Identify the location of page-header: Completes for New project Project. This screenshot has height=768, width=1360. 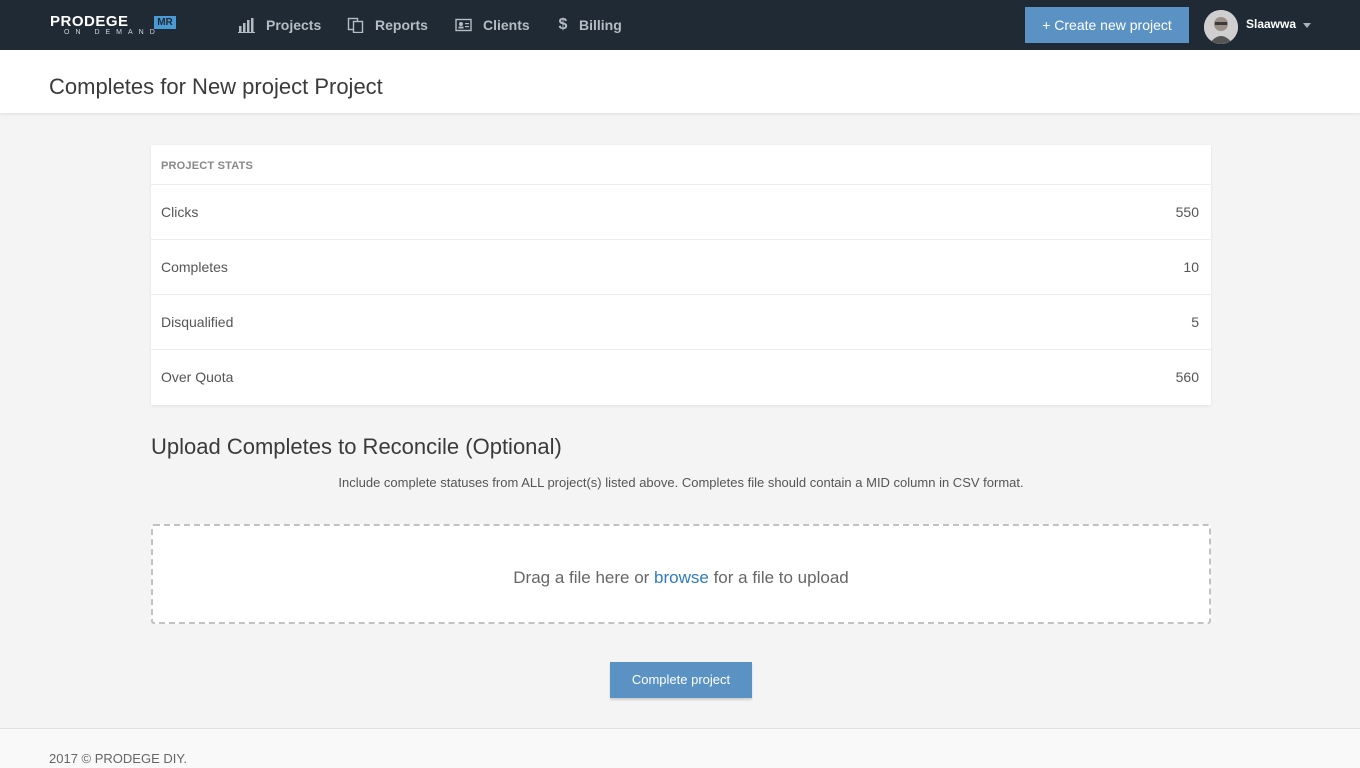
(680, 82).